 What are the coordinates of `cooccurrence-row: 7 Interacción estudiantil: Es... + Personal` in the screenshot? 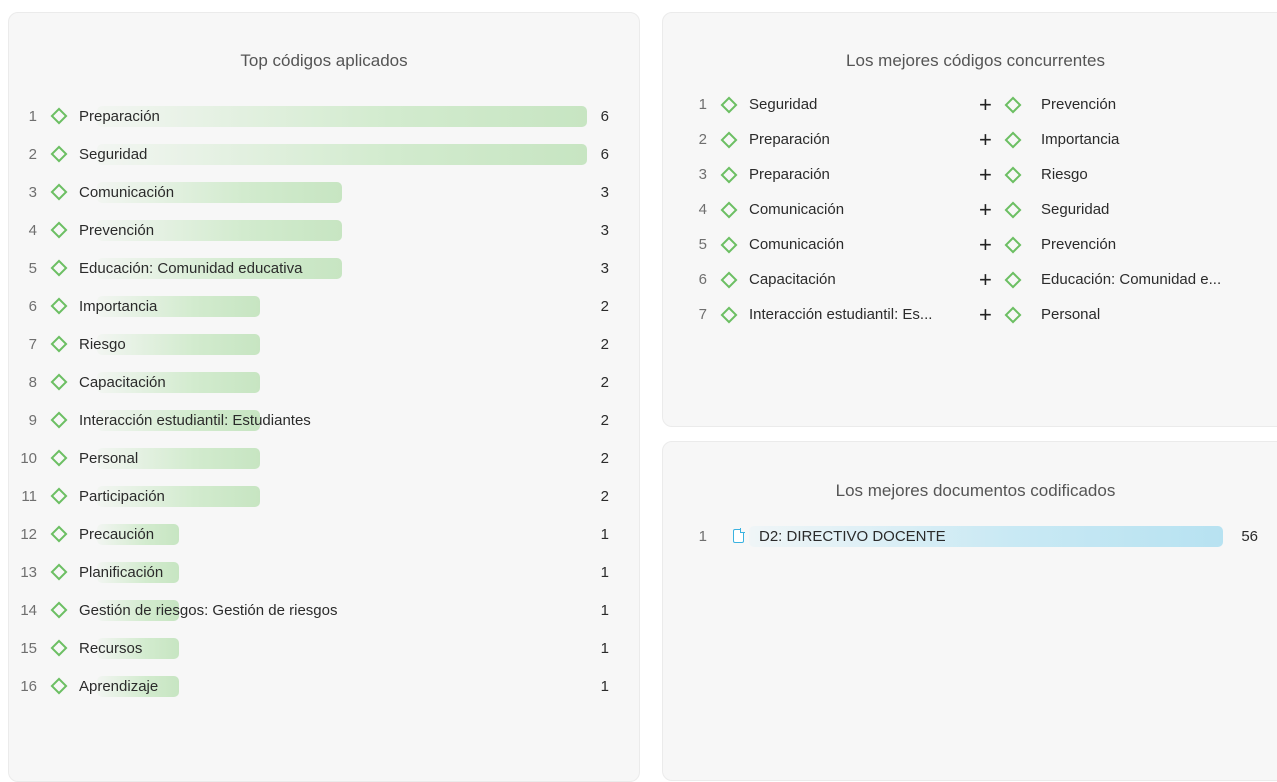 It's located at (970, 314).